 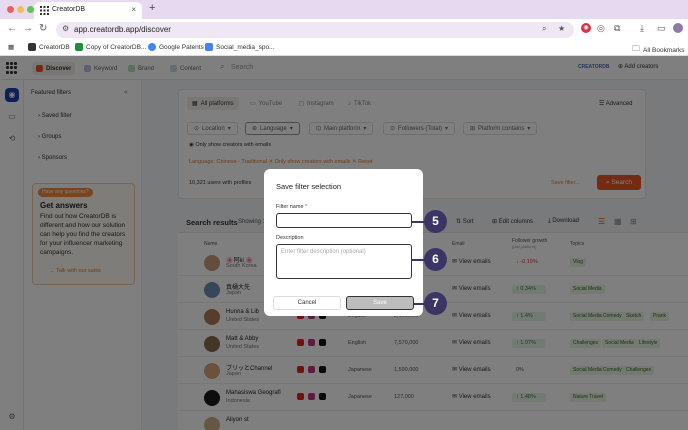 I want to click on creatordb-icon, so click(x=32, y=47).